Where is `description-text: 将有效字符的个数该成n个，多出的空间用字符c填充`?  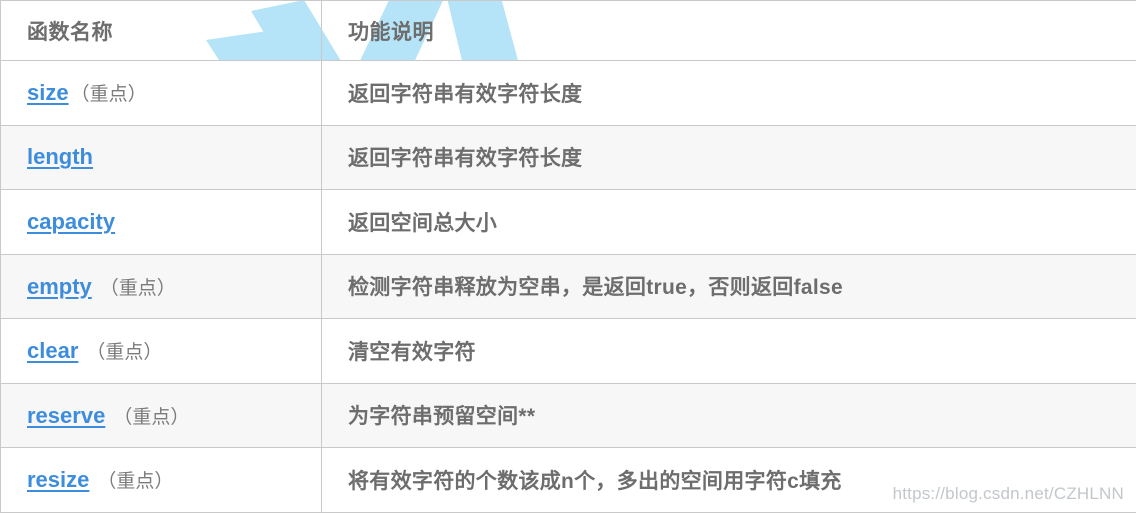 description-text: 将有效字符的个数该成n个，多出的空间用字符c填充 is located at coordinates (595, 481).